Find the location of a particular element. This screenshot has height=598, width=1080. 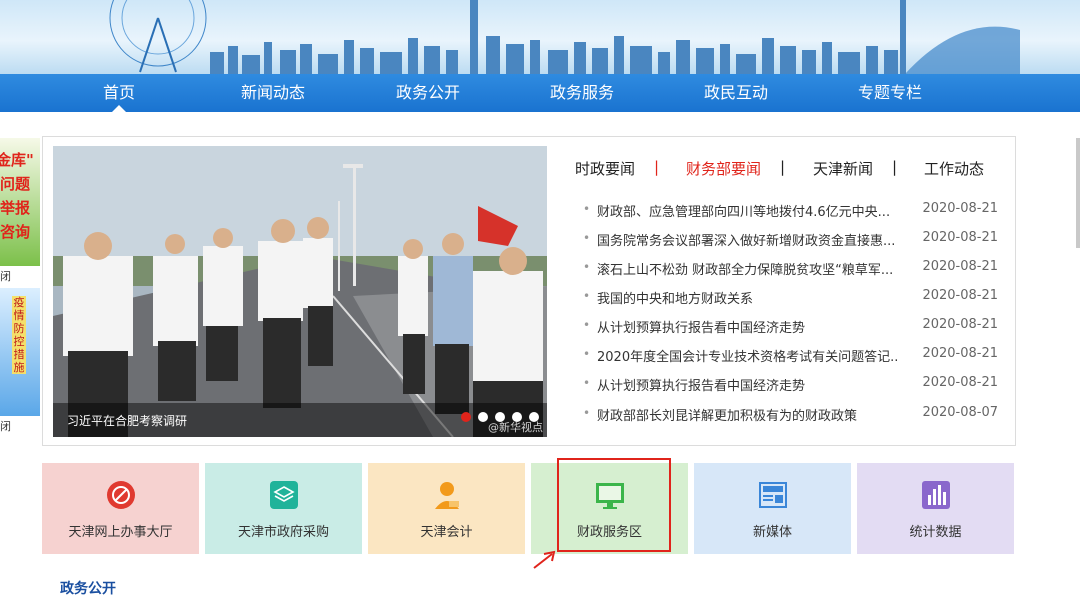

side-ad-line: 问题 is located at coordinates (15, 184).